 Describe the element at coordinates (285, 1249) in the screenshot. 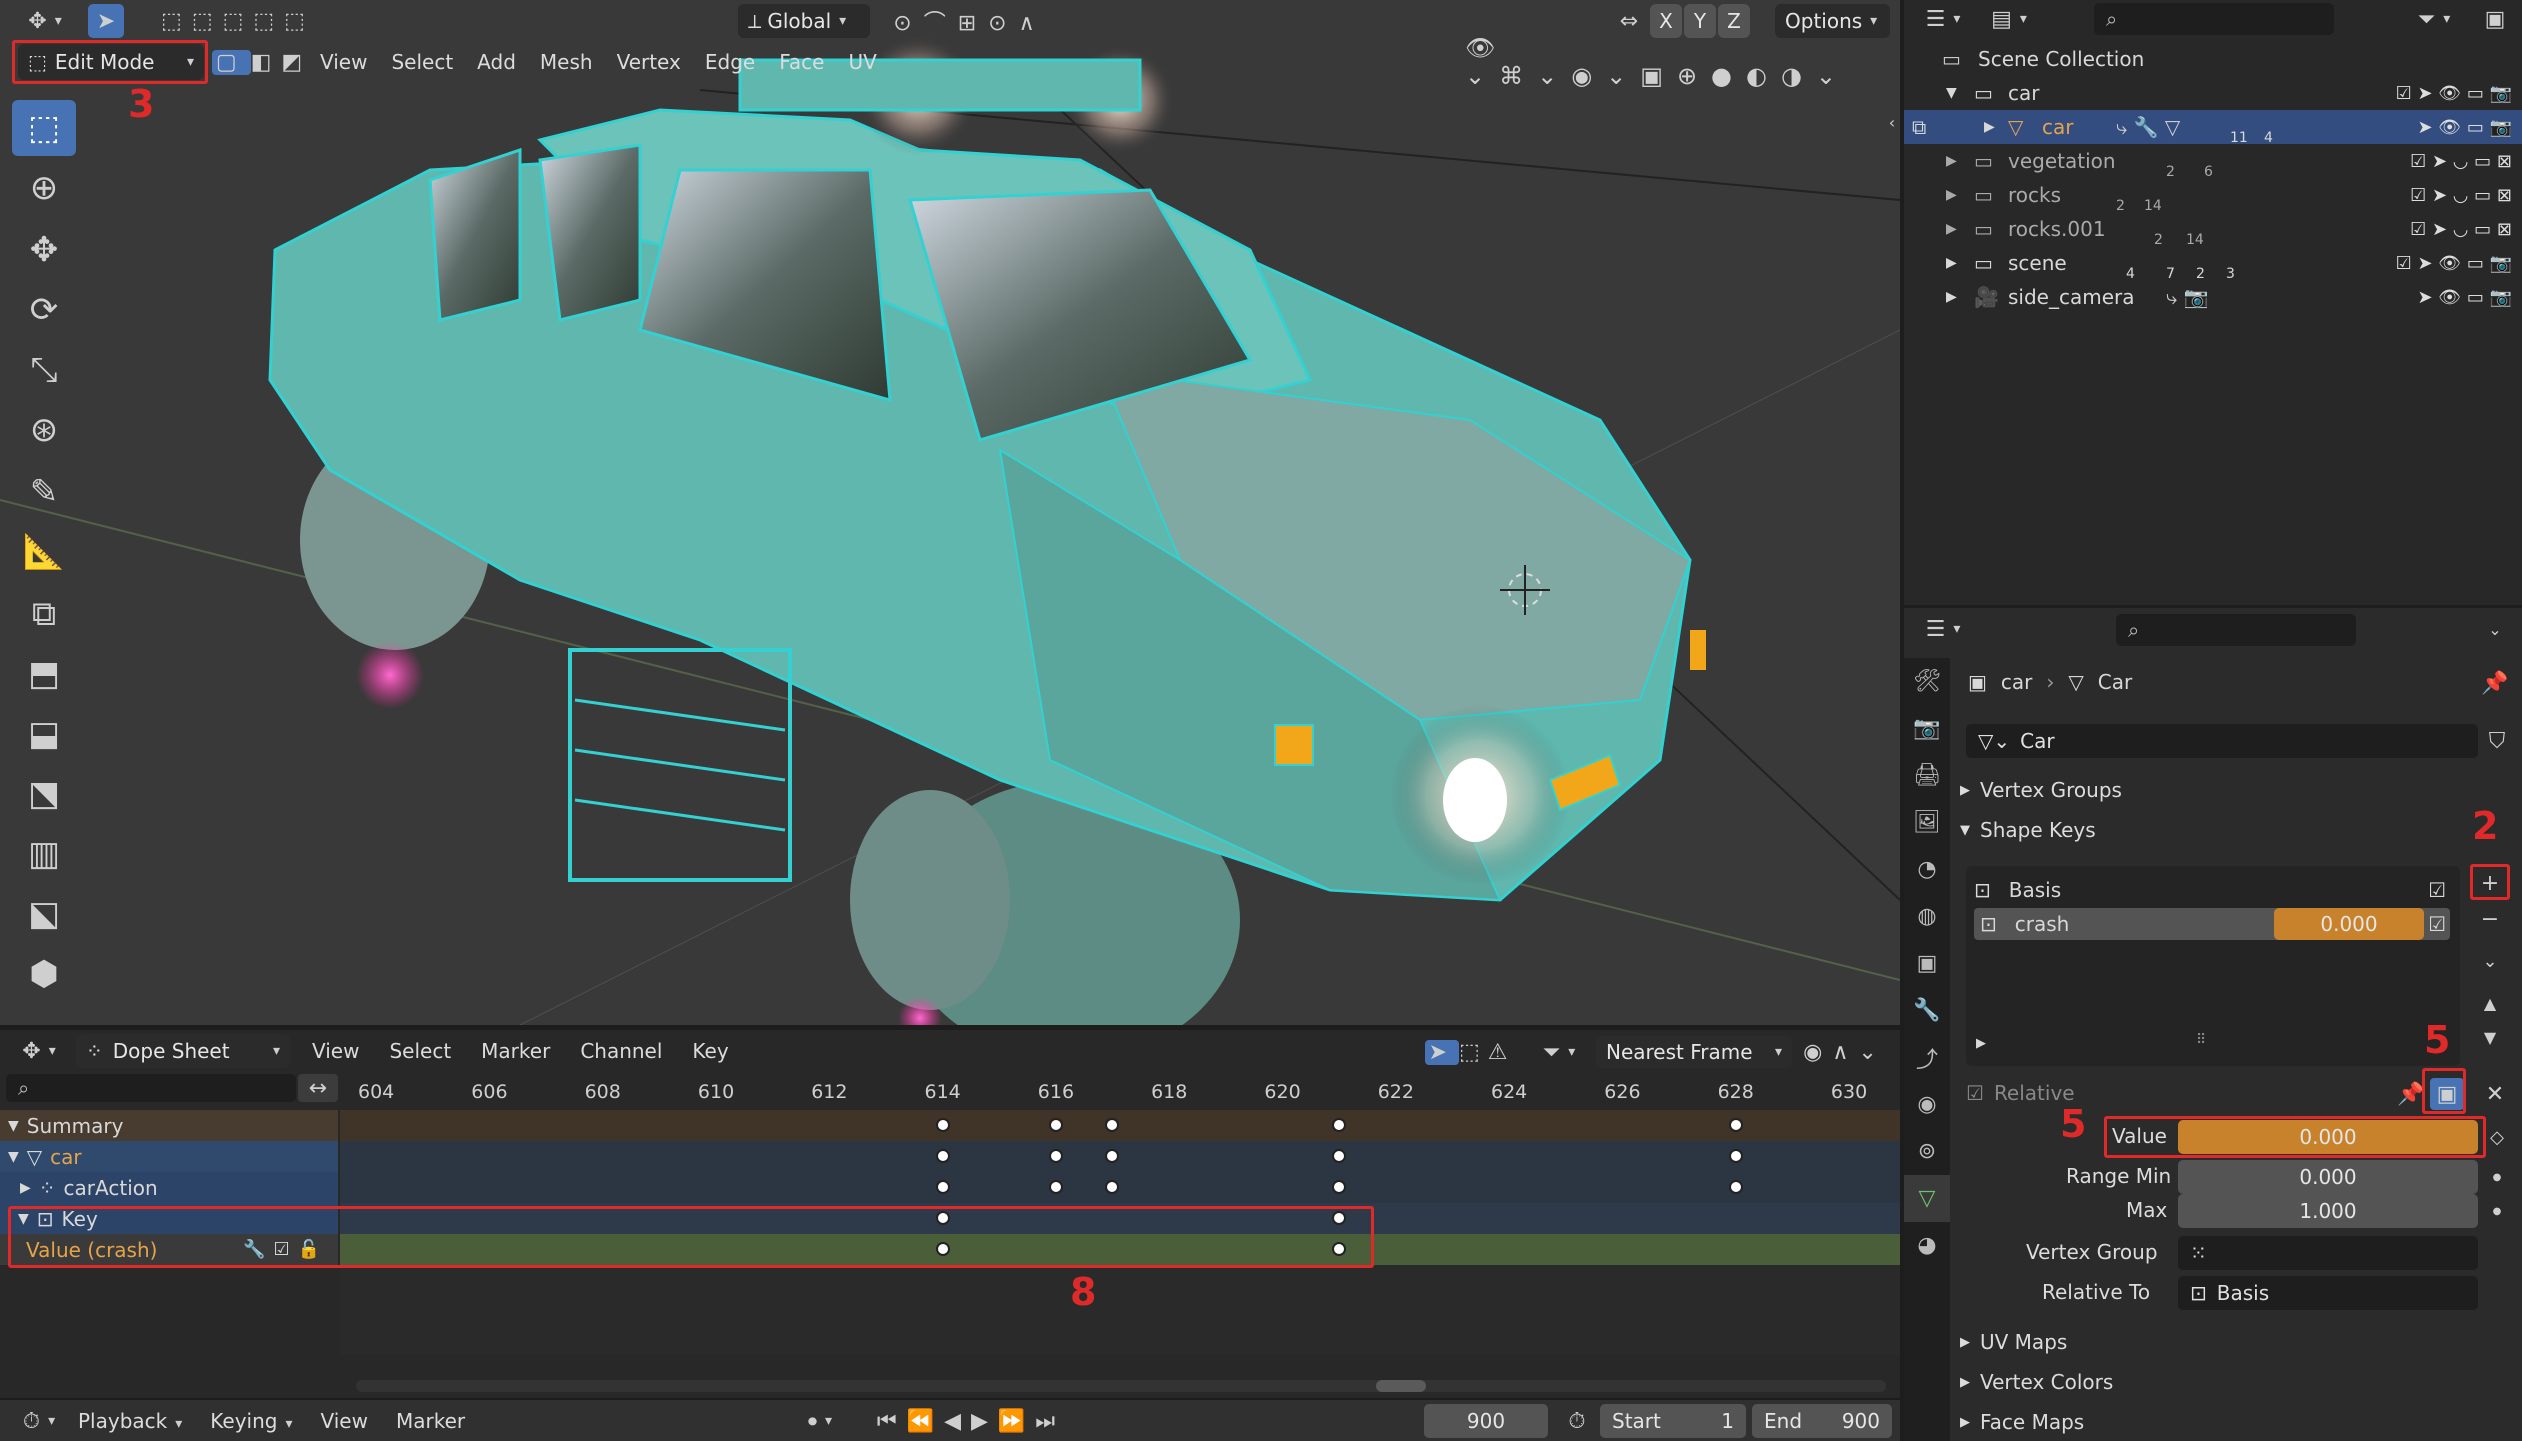

I see `channel-toggle-icons: 🔧☑🔓` at that location.